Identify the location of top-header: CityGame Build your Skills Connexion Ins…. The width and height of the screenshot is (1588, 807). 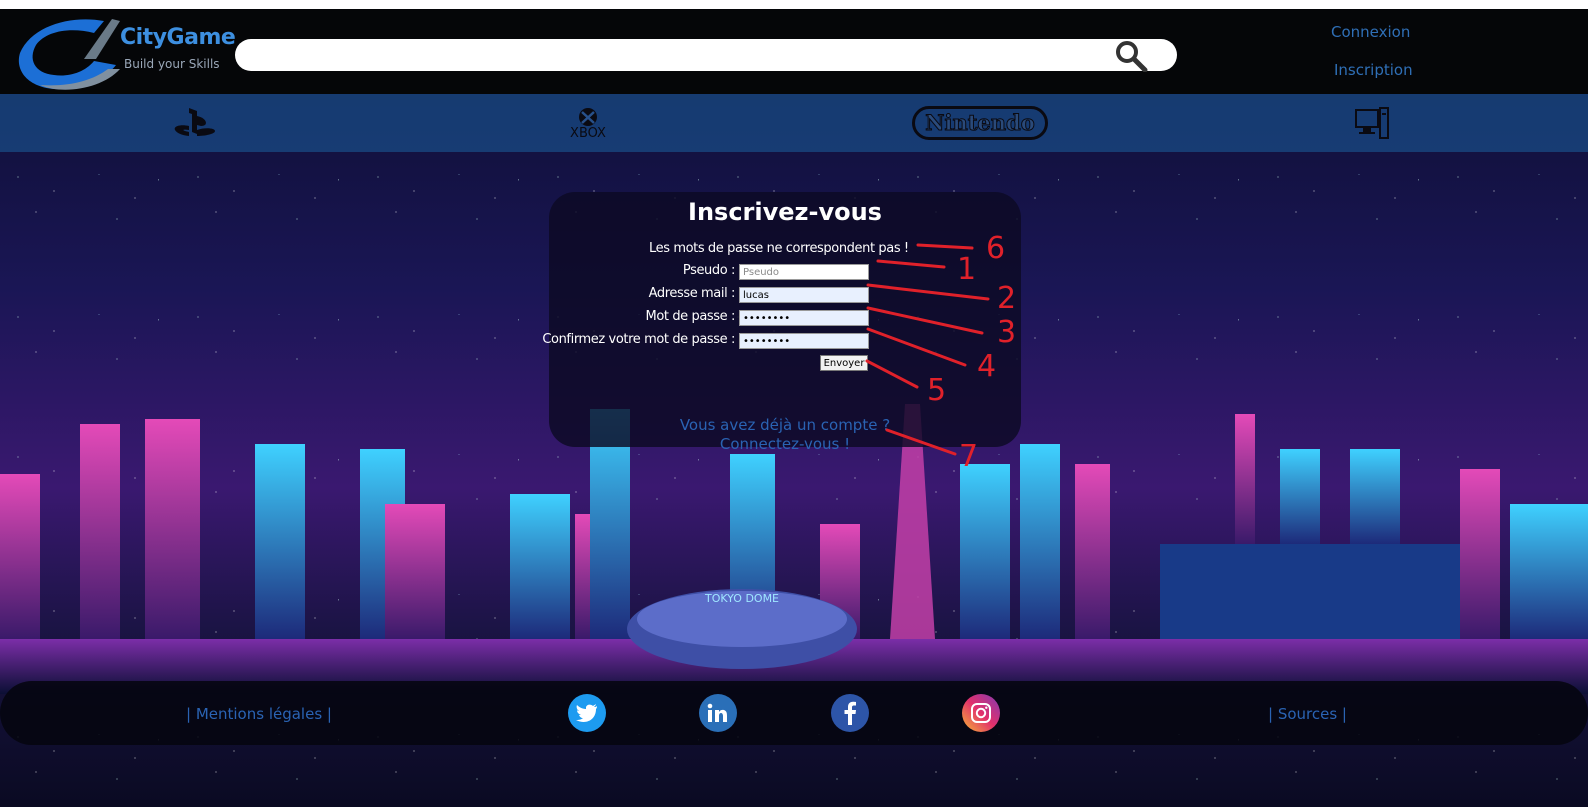
(794, 51).